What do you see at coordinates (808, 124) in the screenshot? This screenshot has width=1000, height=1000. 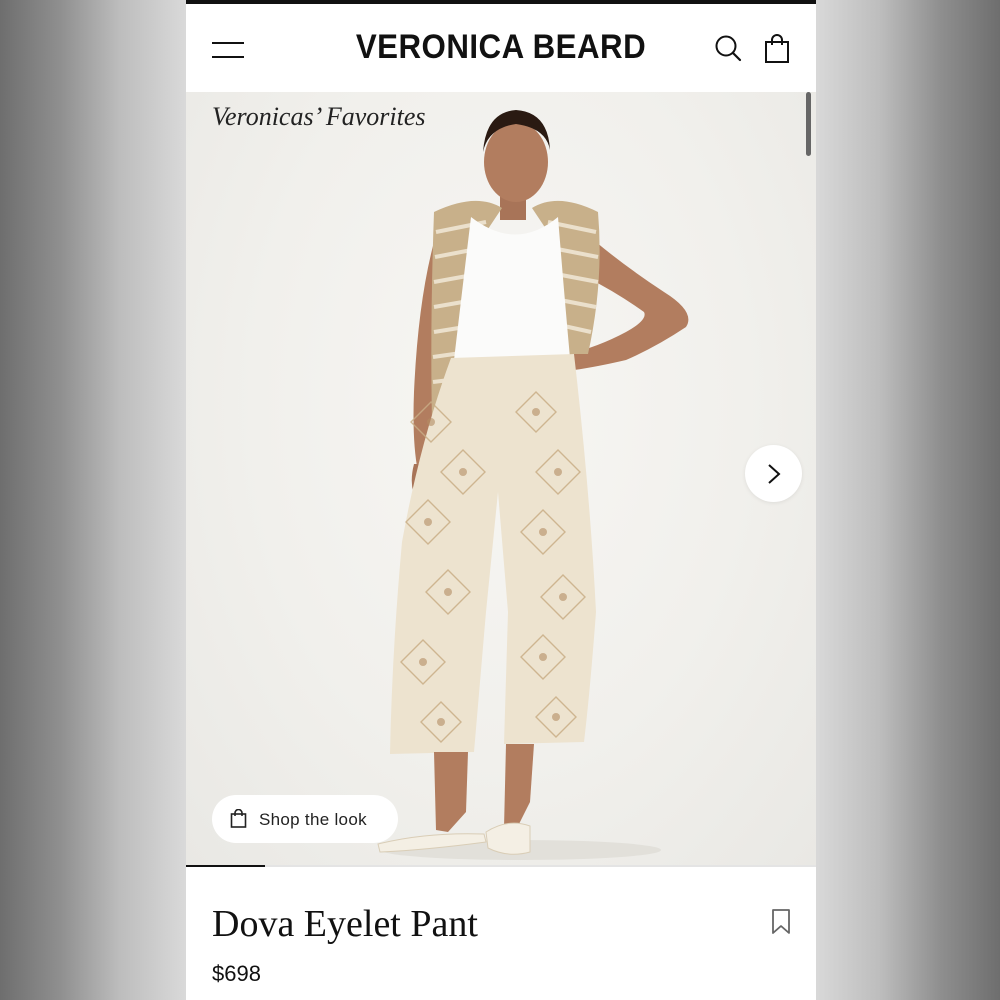 I see `scrollbar-thumb` at bounding box center [808, 124].